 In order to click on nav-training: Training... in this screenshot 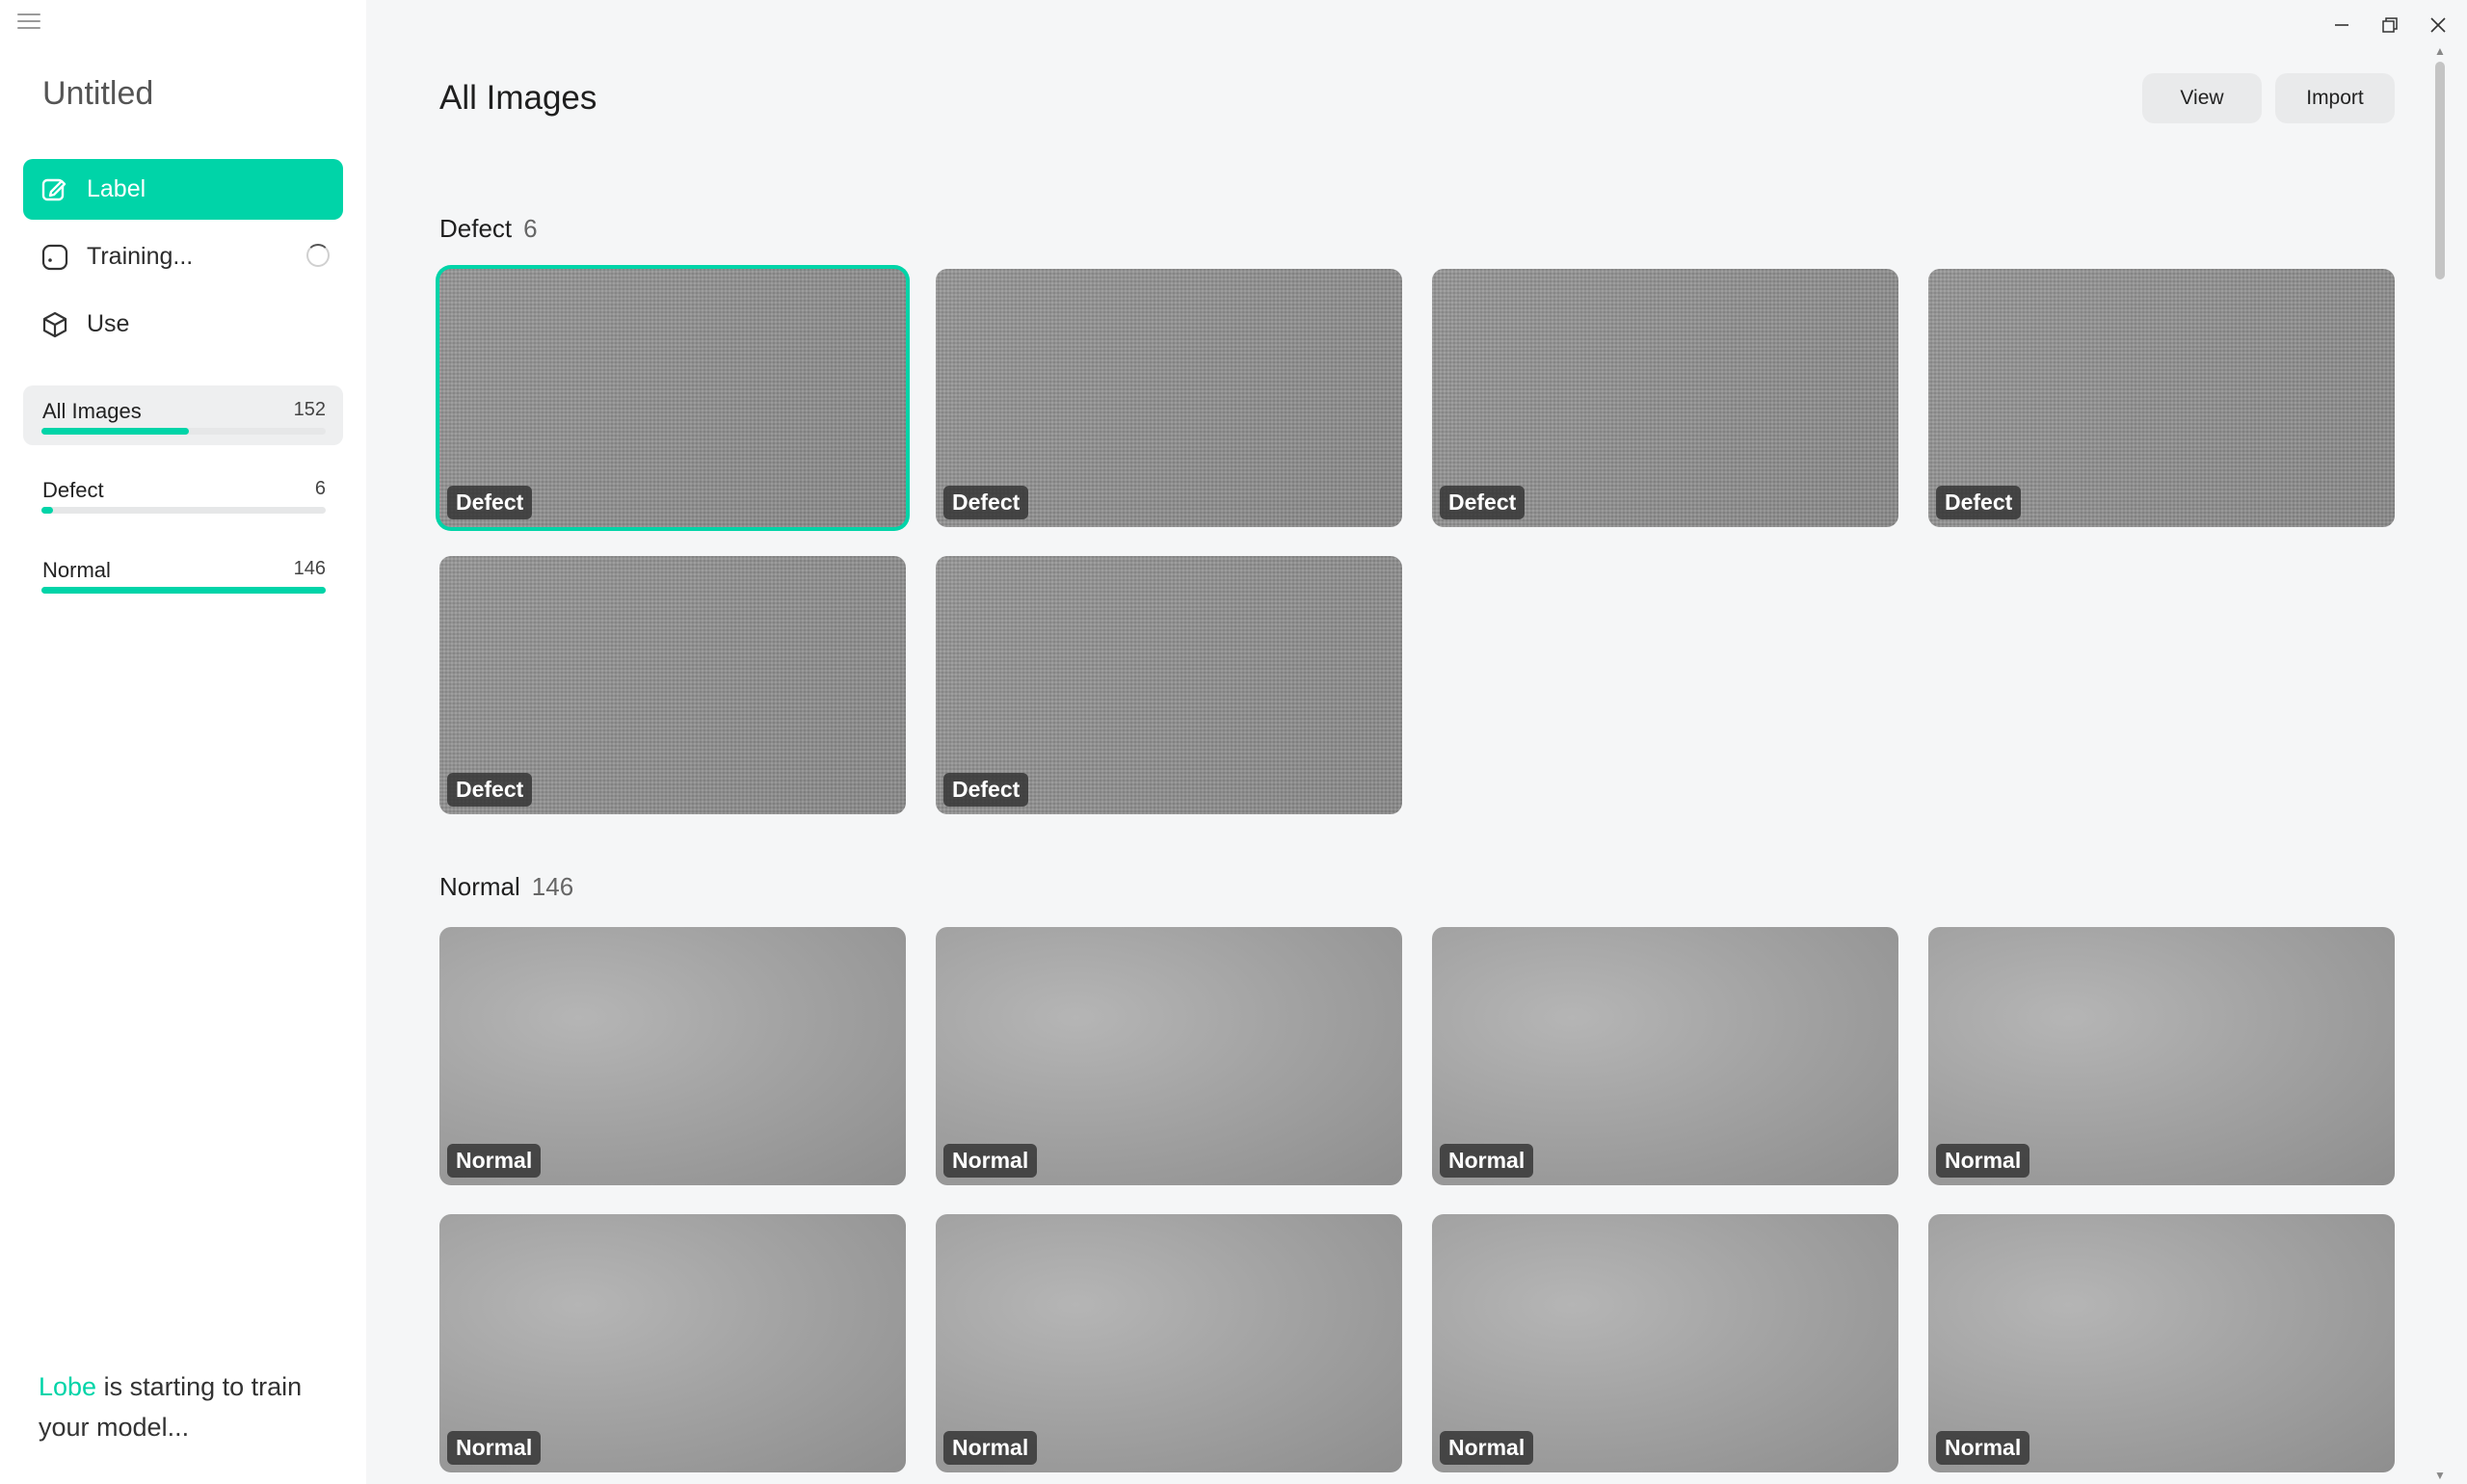, I will do `click(183, 256)`.